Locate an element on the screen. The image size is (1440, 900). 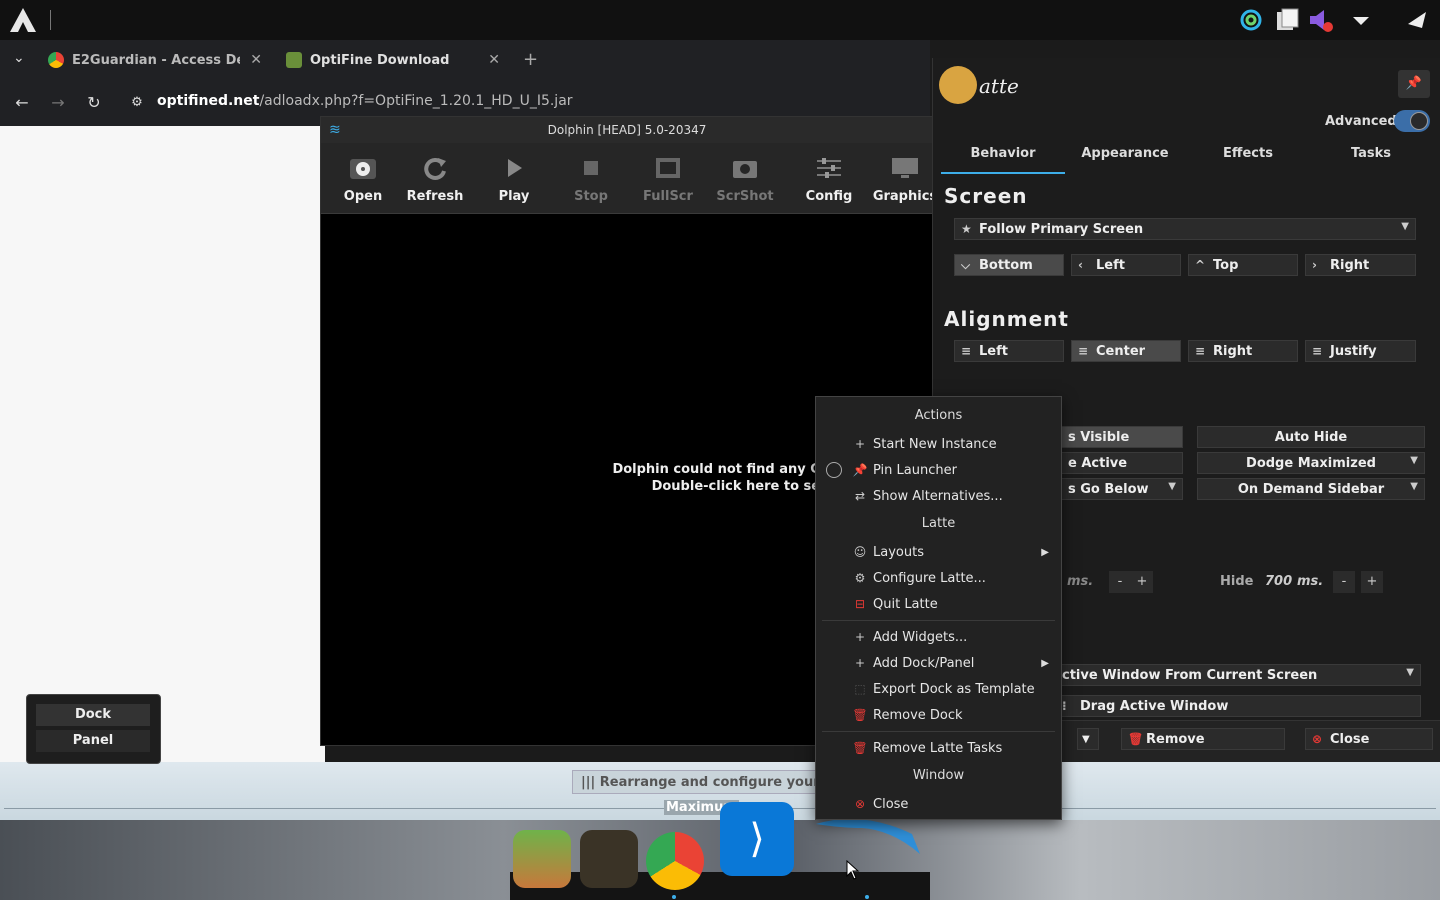
menu-item-label: Start New Instance is located at coordinates (935, 444).